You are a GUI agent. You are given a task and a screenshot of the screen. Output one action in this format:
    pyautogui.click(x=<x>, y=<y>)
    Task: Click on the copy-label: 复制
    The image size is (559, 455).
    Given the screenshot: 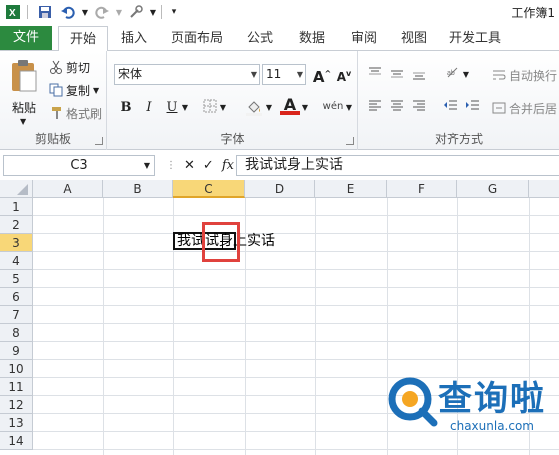 What is the action you would take?
    pyautogui.click(x=78, y=90)
    